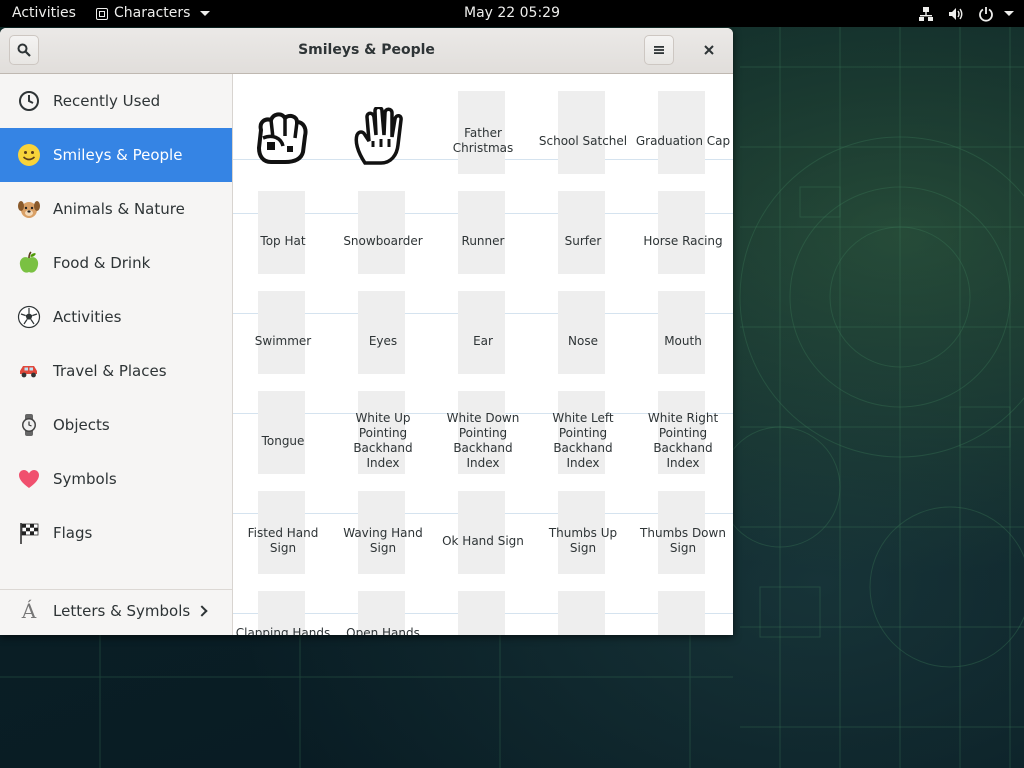 The height and width of the screenshot is (768, 1024). I want to click on sidebar-item-letters-symbols: Á Letters & Symbols, so click(116, 611).